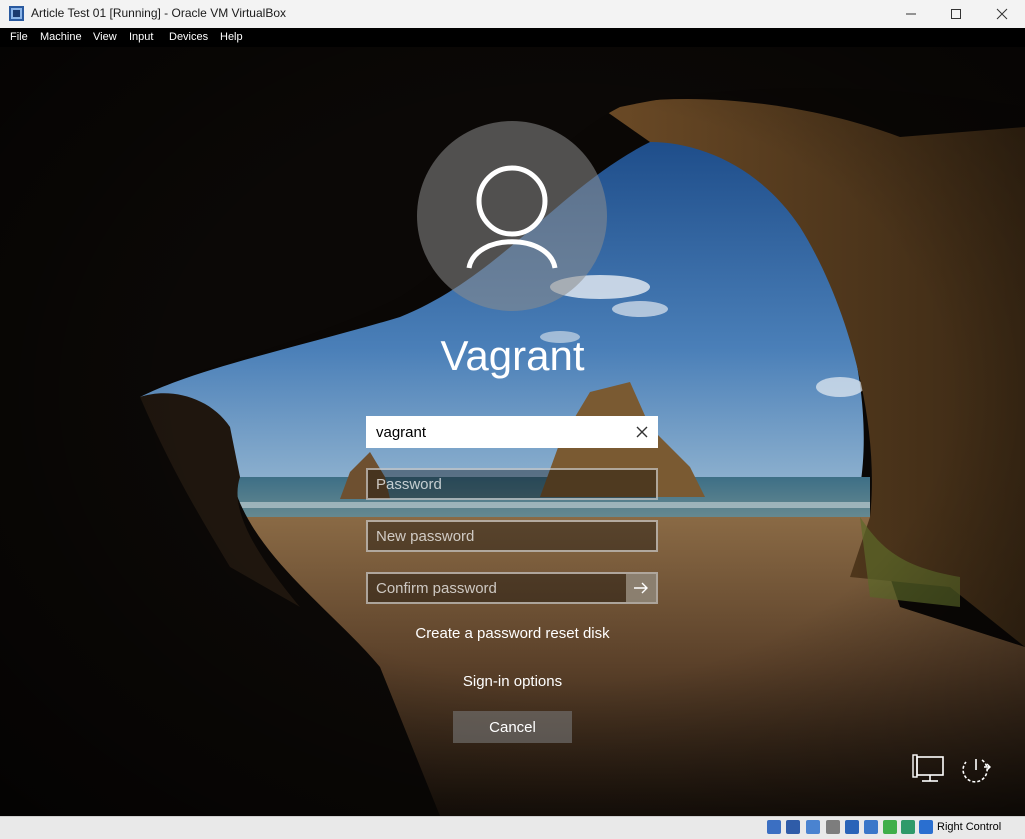  Describe the element at coordinates (642, 432) in the screenshot. I see `clear-icon` at that location.